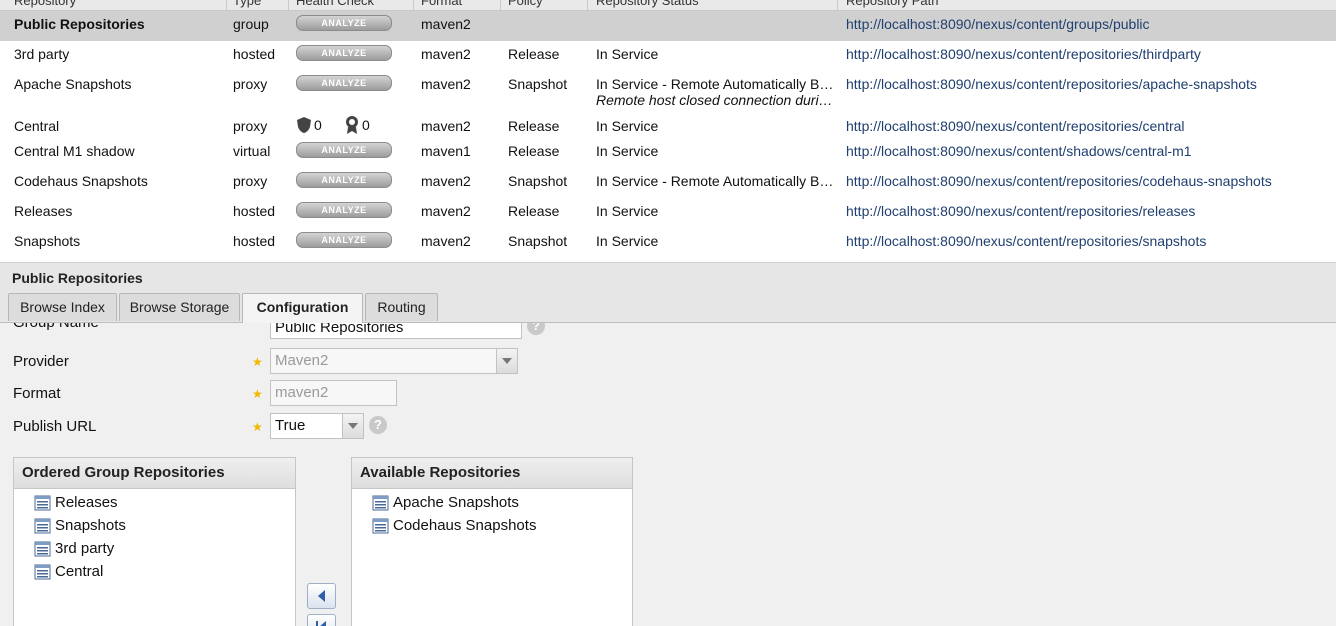 This screenshot has width=1336, height=626. I want to click on tab-browse-index: Browse Index, so click(62, 307).